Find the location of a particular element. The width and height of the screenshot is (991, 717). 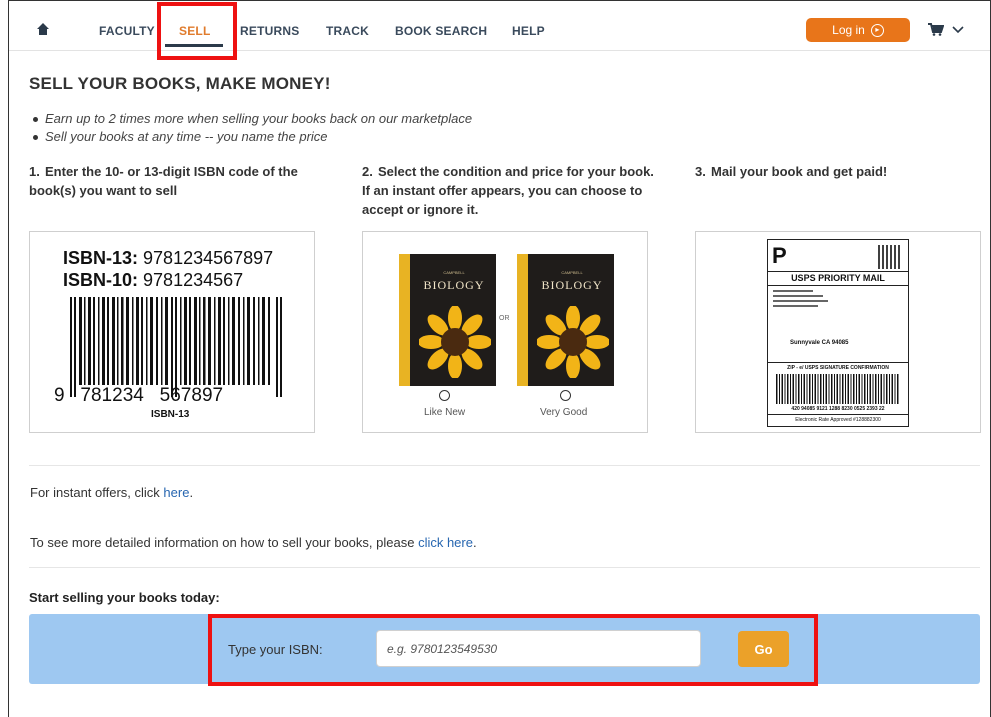

condition-label-like-new: Like New is located at coordinates (445, 412).